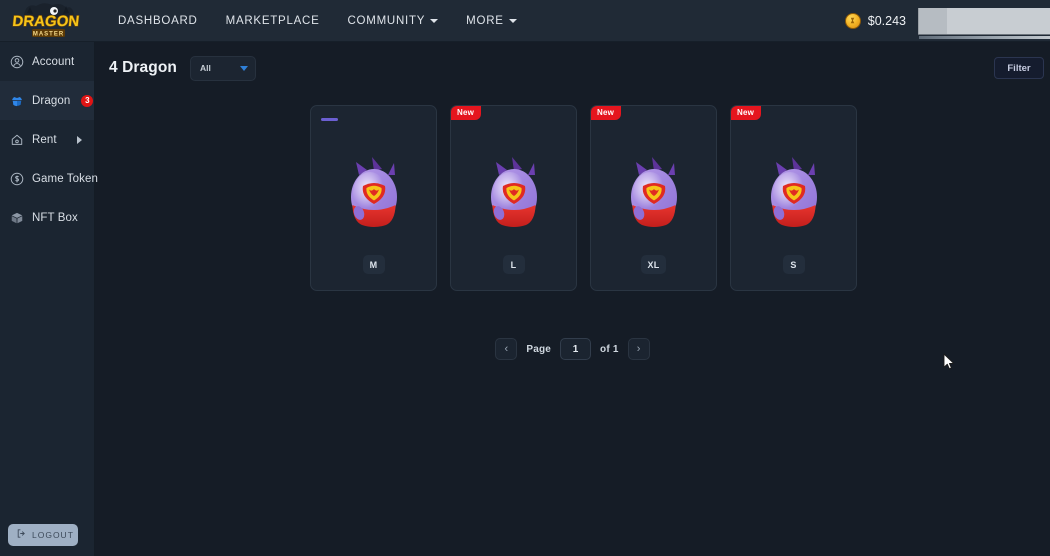 The height and width of the screenshot is (556, 1050). I want to click on dragon-card-dash-badge, so click(329, 119).